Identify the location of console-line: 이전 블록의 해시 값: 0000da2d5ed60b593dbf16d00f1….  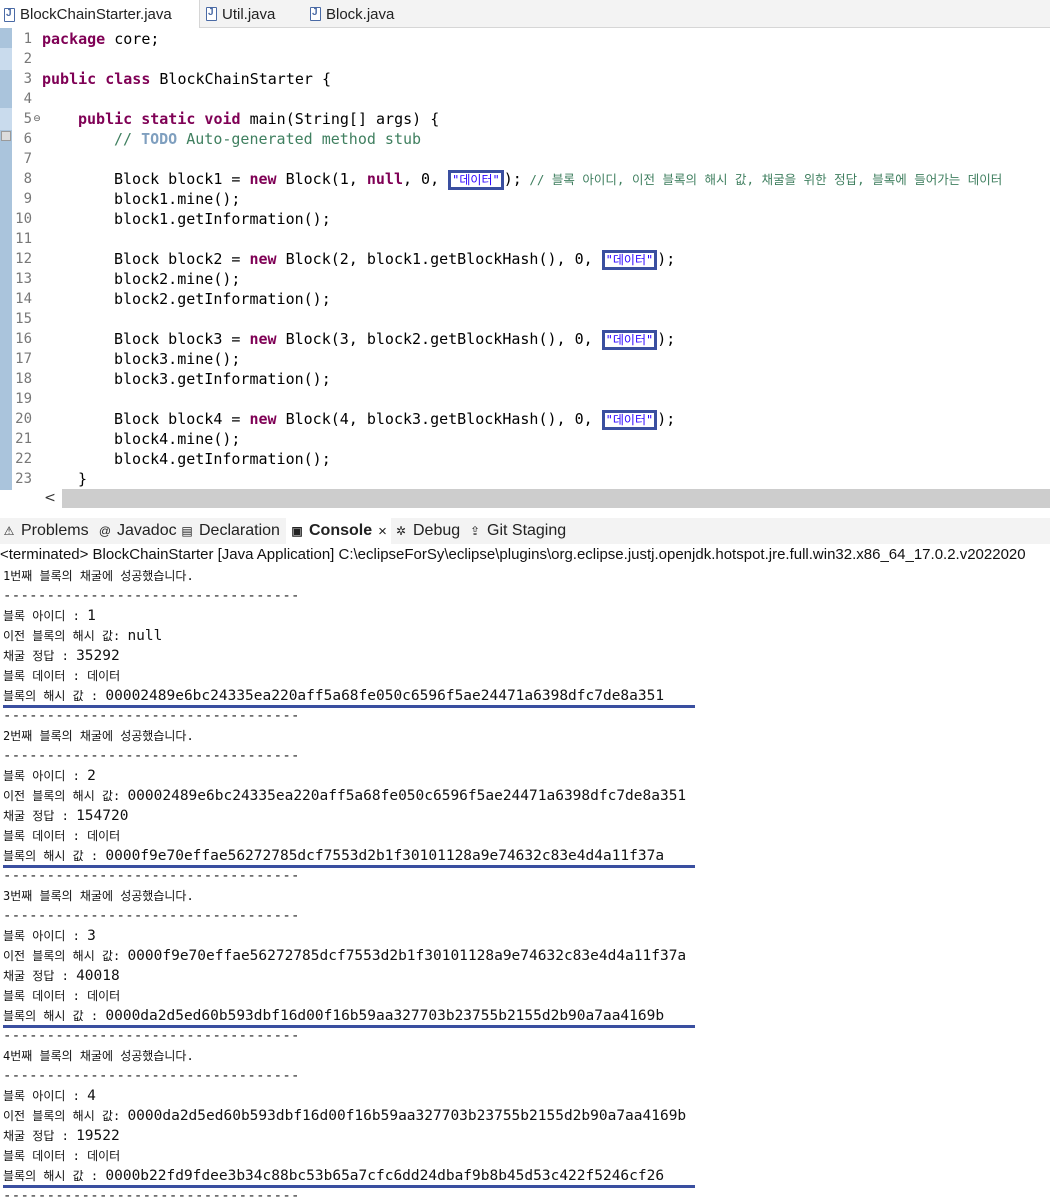
(345, 1116).